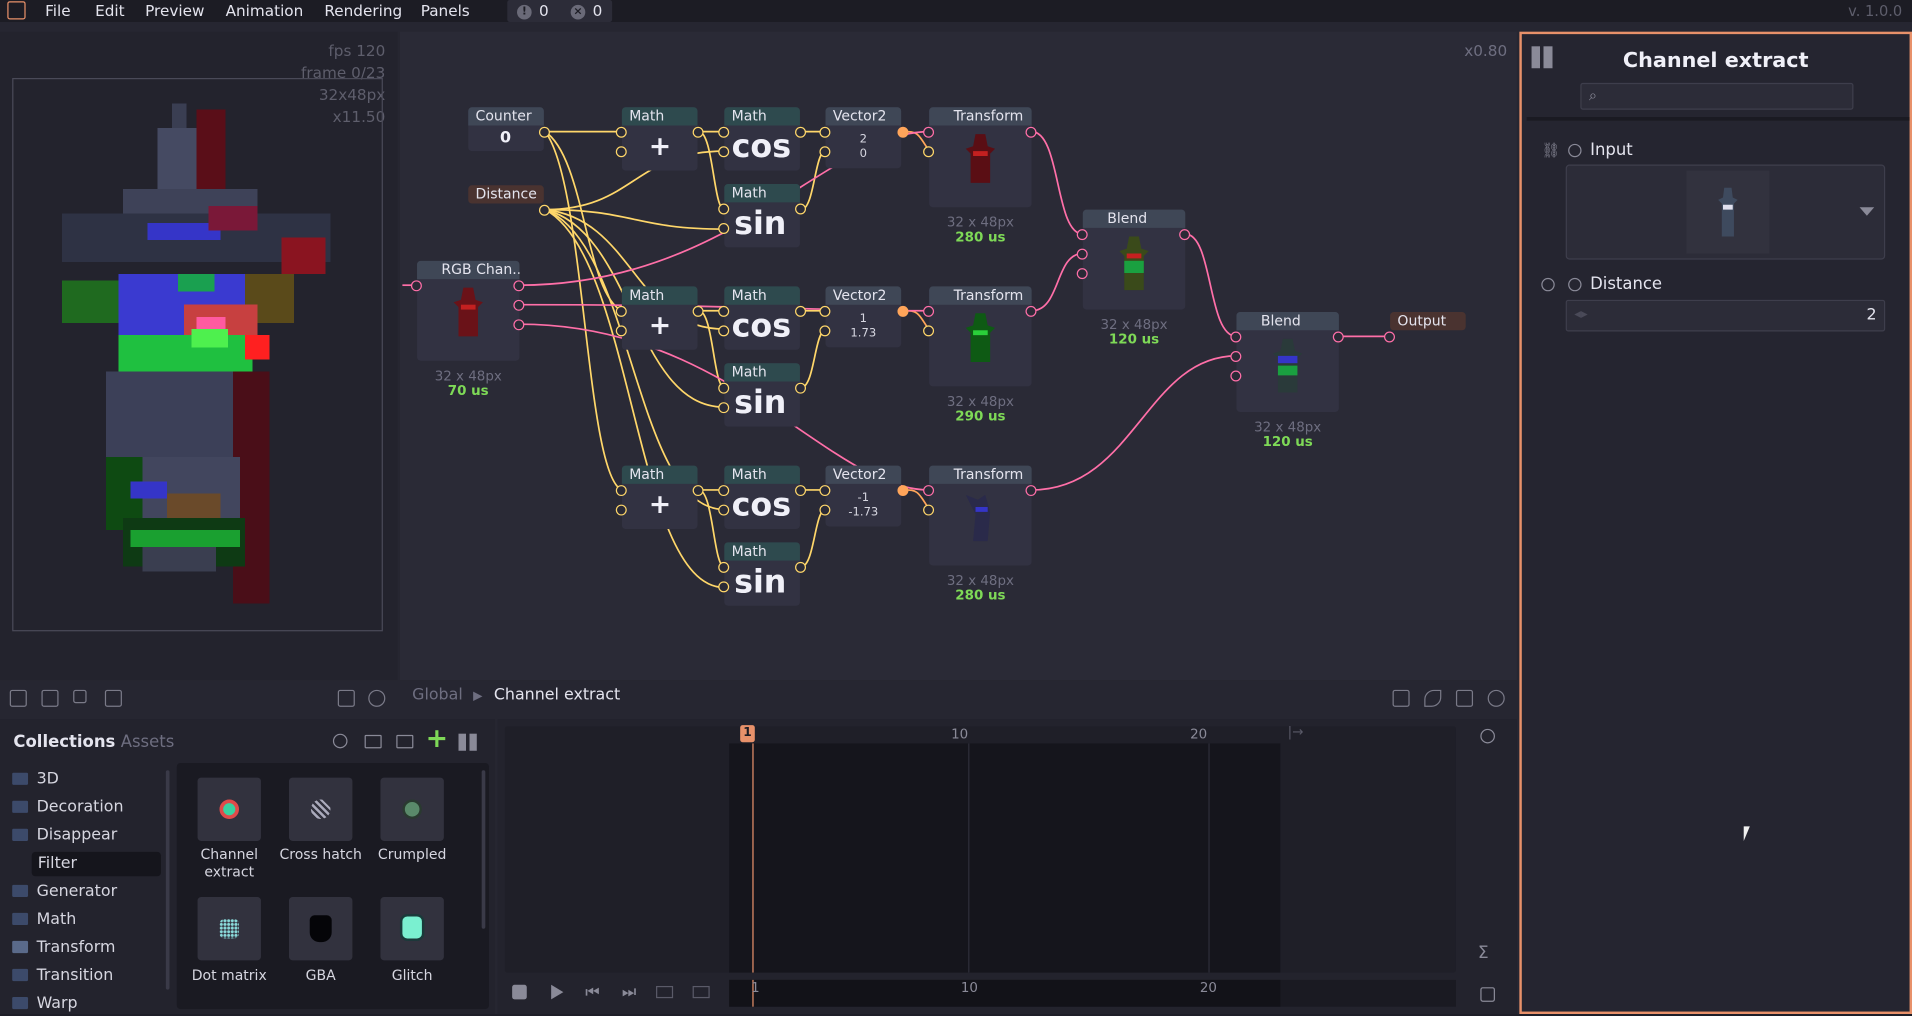  Describe the element at coordinates (437, 739) in the screenshot. I see `add-icon: +` at that location.